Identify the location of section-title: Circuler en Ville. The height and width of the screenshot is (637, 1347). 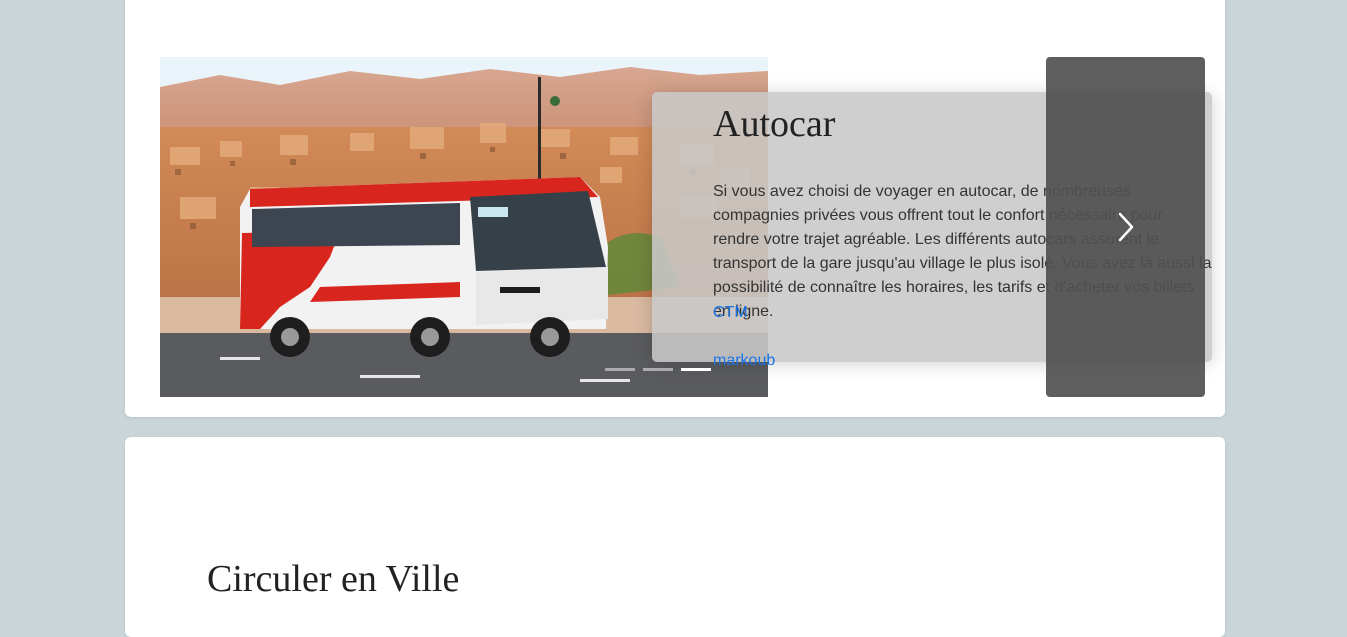
(333, 579).